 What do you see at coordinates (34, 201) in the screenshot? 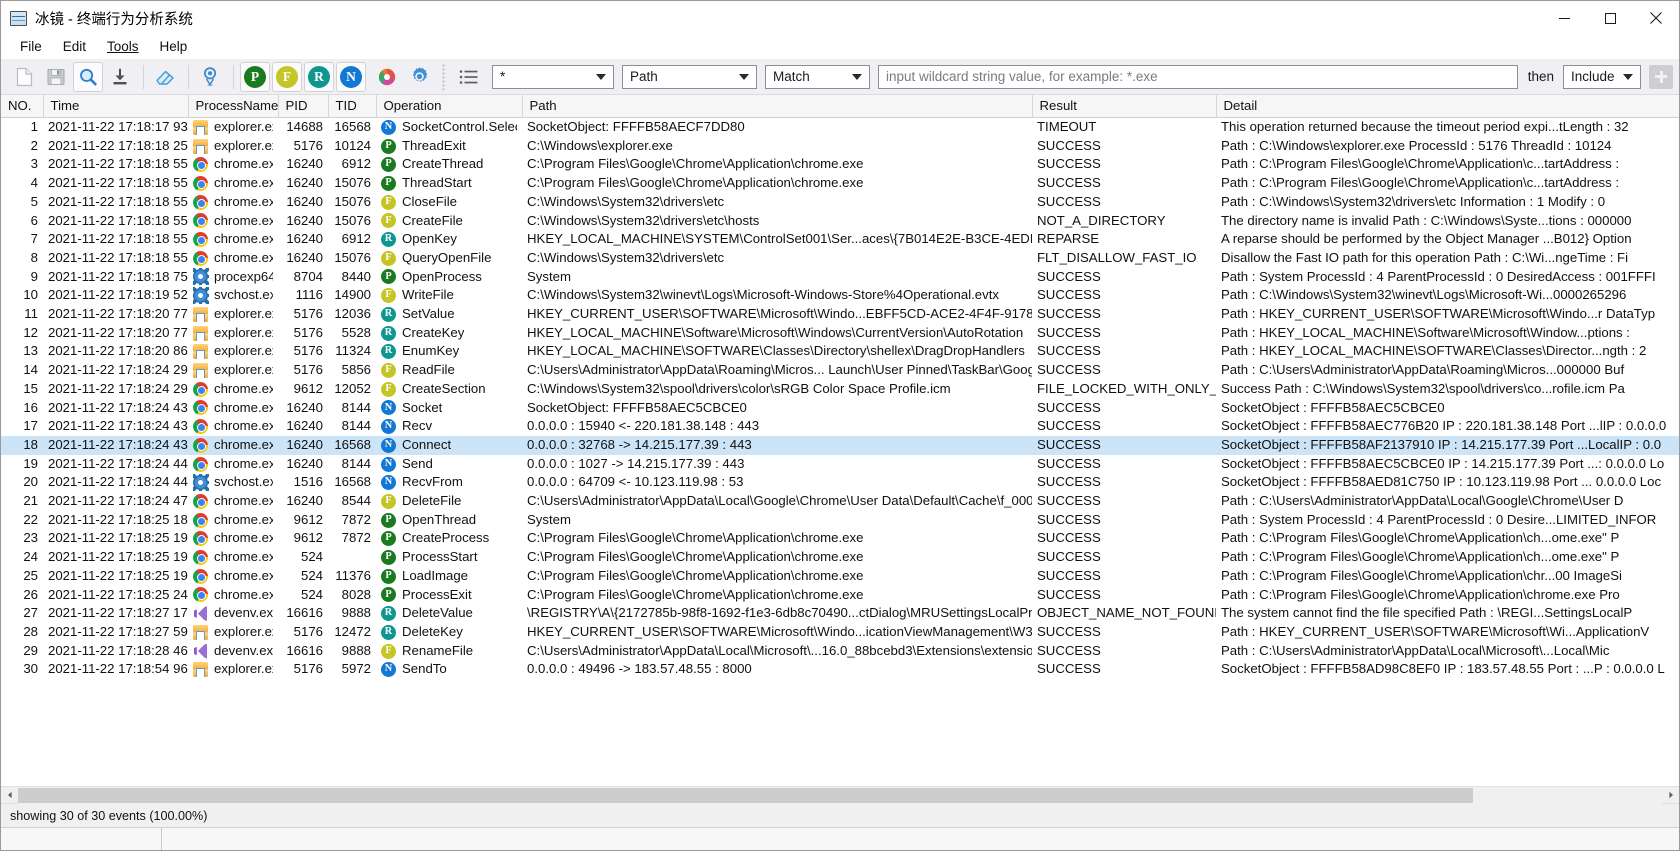
I see `cell-no: 5` at bounding box center [34, 201].